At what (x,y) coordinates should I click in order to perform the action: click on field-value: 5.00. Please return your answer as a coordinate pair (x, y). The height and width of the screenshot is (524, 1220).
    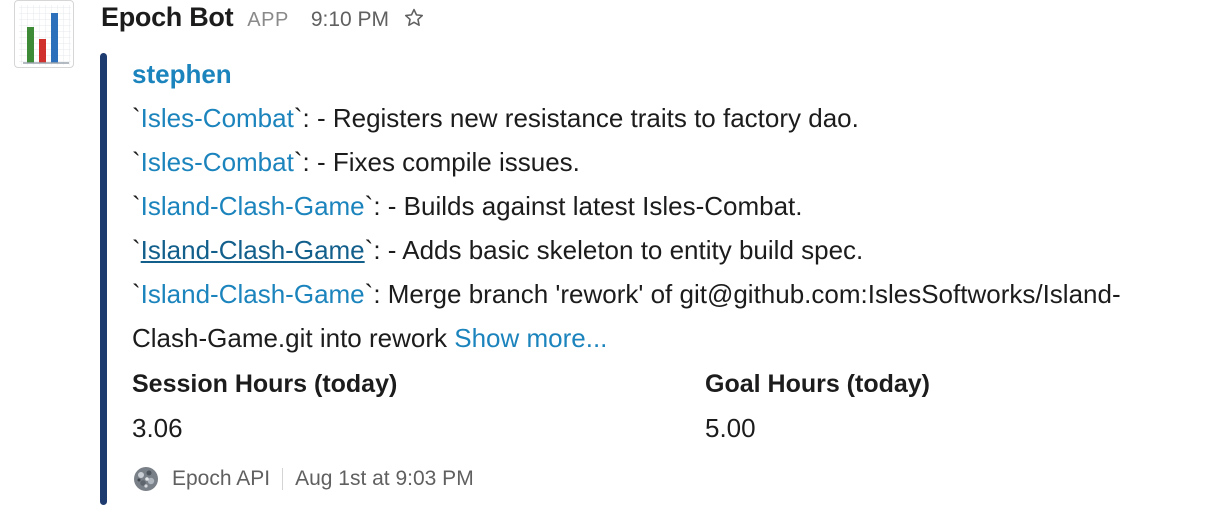
    Looking at the image, I should click on (730, 428).